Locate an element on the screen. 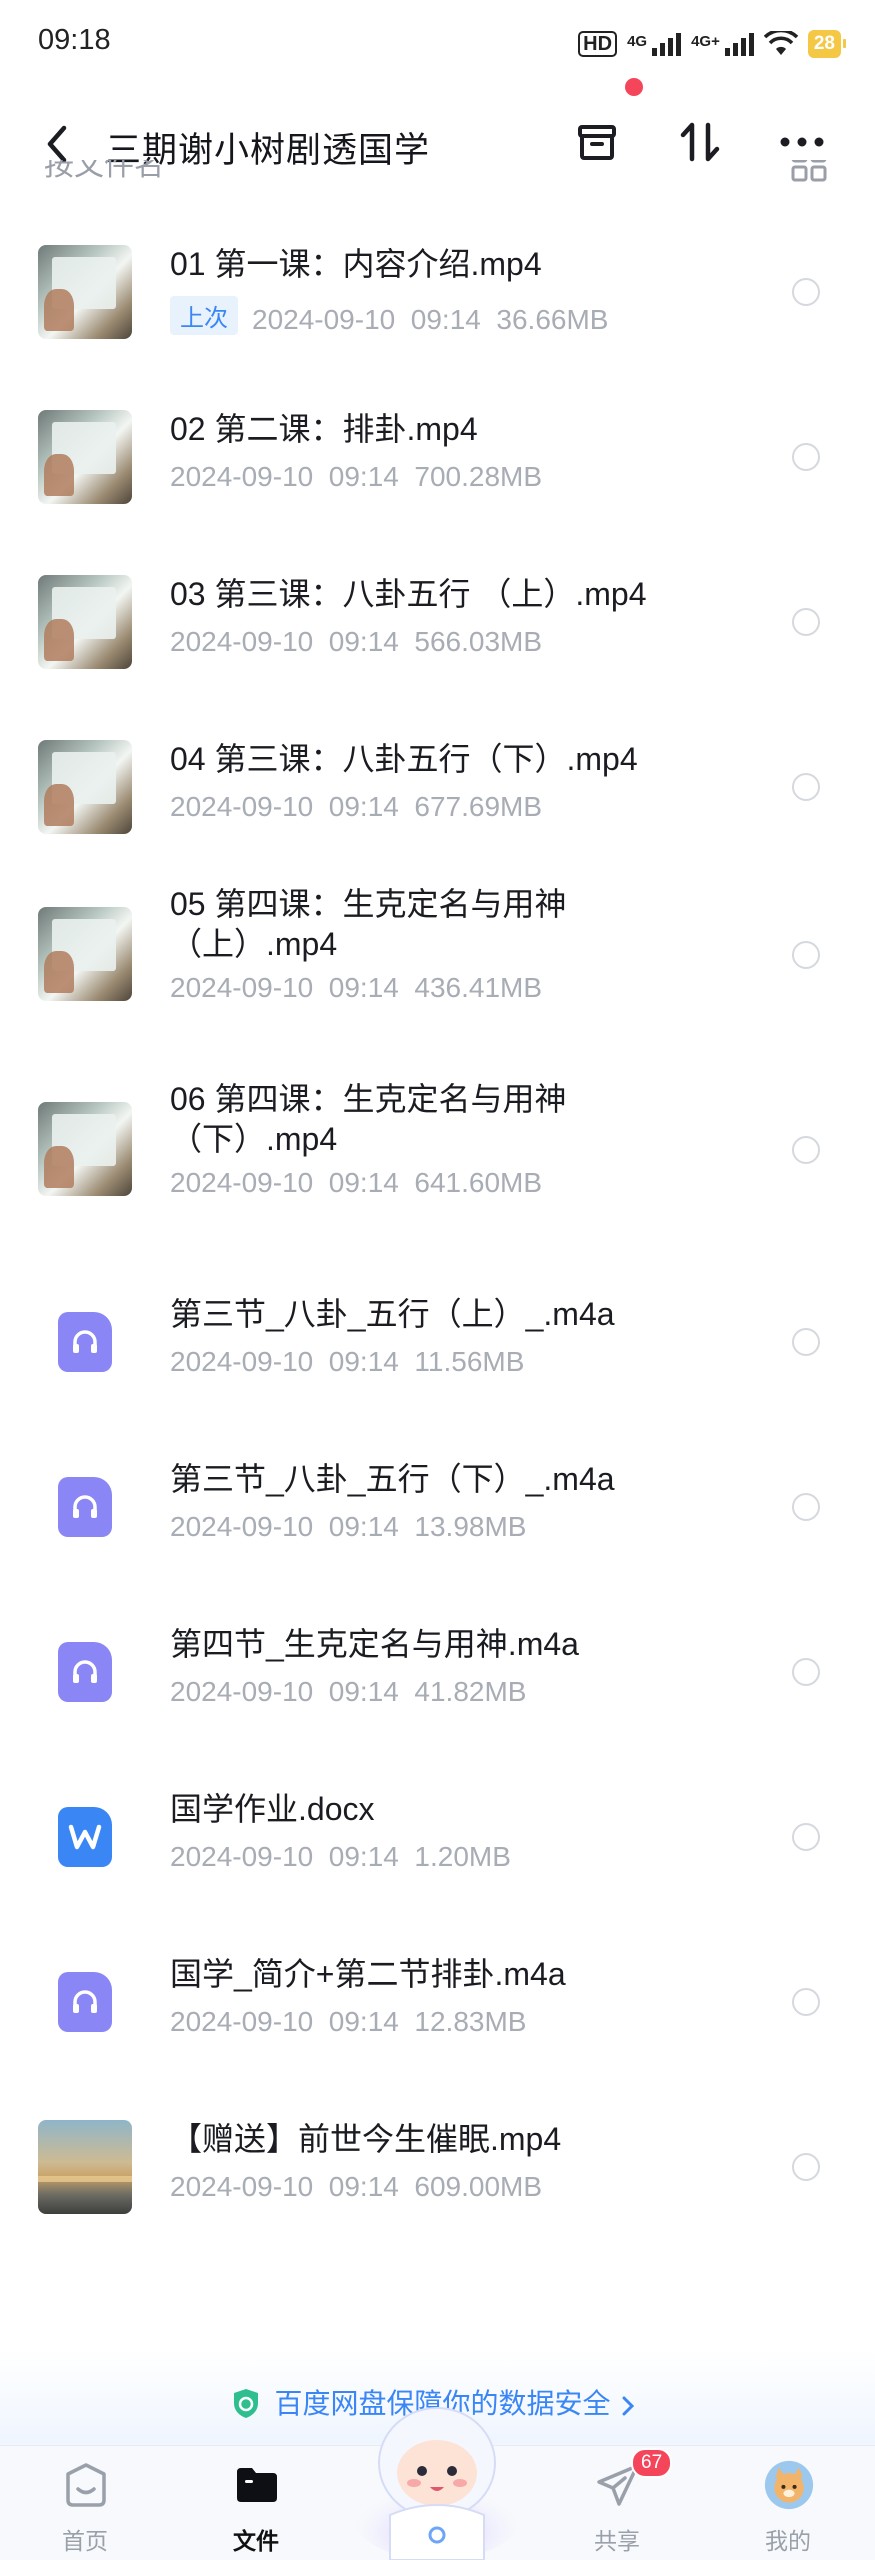 The image size is (875, 2560). file-meta: 2024-09-10 09:14 1.20MB is located at coordinates (340, 1857).